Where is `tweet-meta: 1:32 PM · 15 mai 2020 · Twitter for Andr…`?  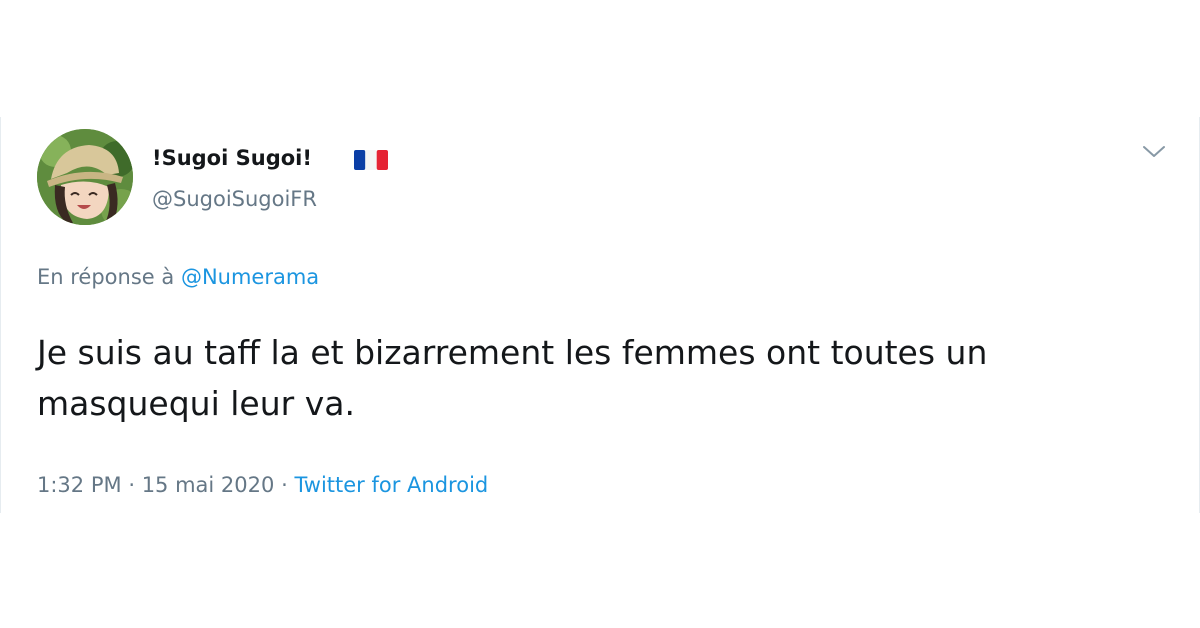
tweet-meta: 1:32 PM · 15 mai 2020 · Twitter for Andr… is located at coordinates (262, 485).